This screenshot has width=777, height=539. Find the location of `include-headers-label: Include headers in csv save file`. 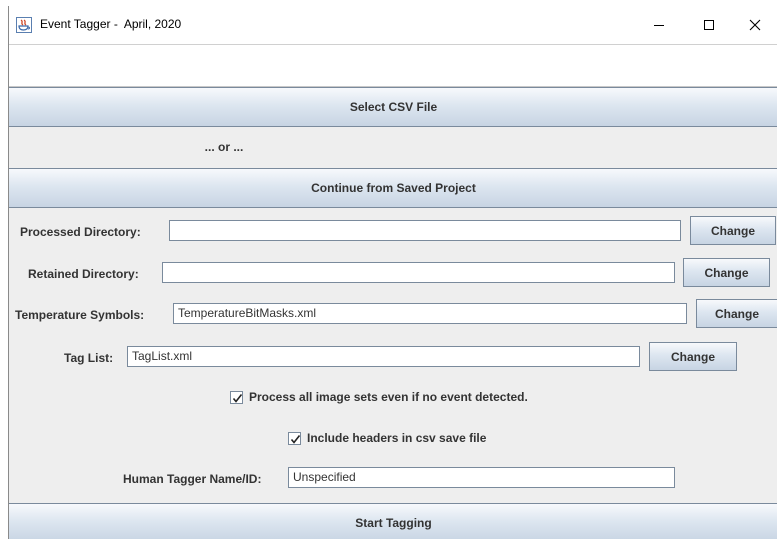

include-headers-label: Include headers in csv save file is located at coordinates (397, 438).